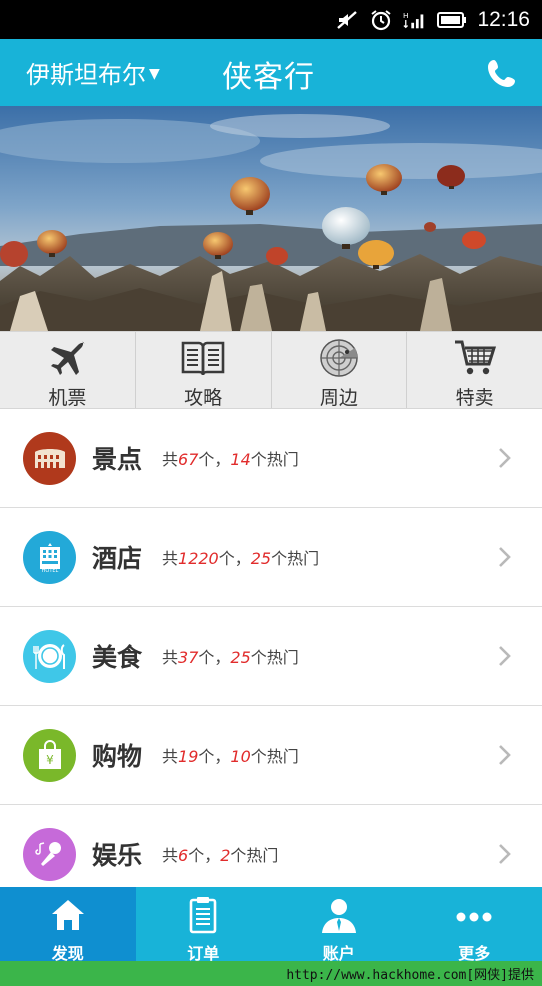 This screenshot has height=986, width=542. I want to click on tab-discover: 发现, so click(68, 925).